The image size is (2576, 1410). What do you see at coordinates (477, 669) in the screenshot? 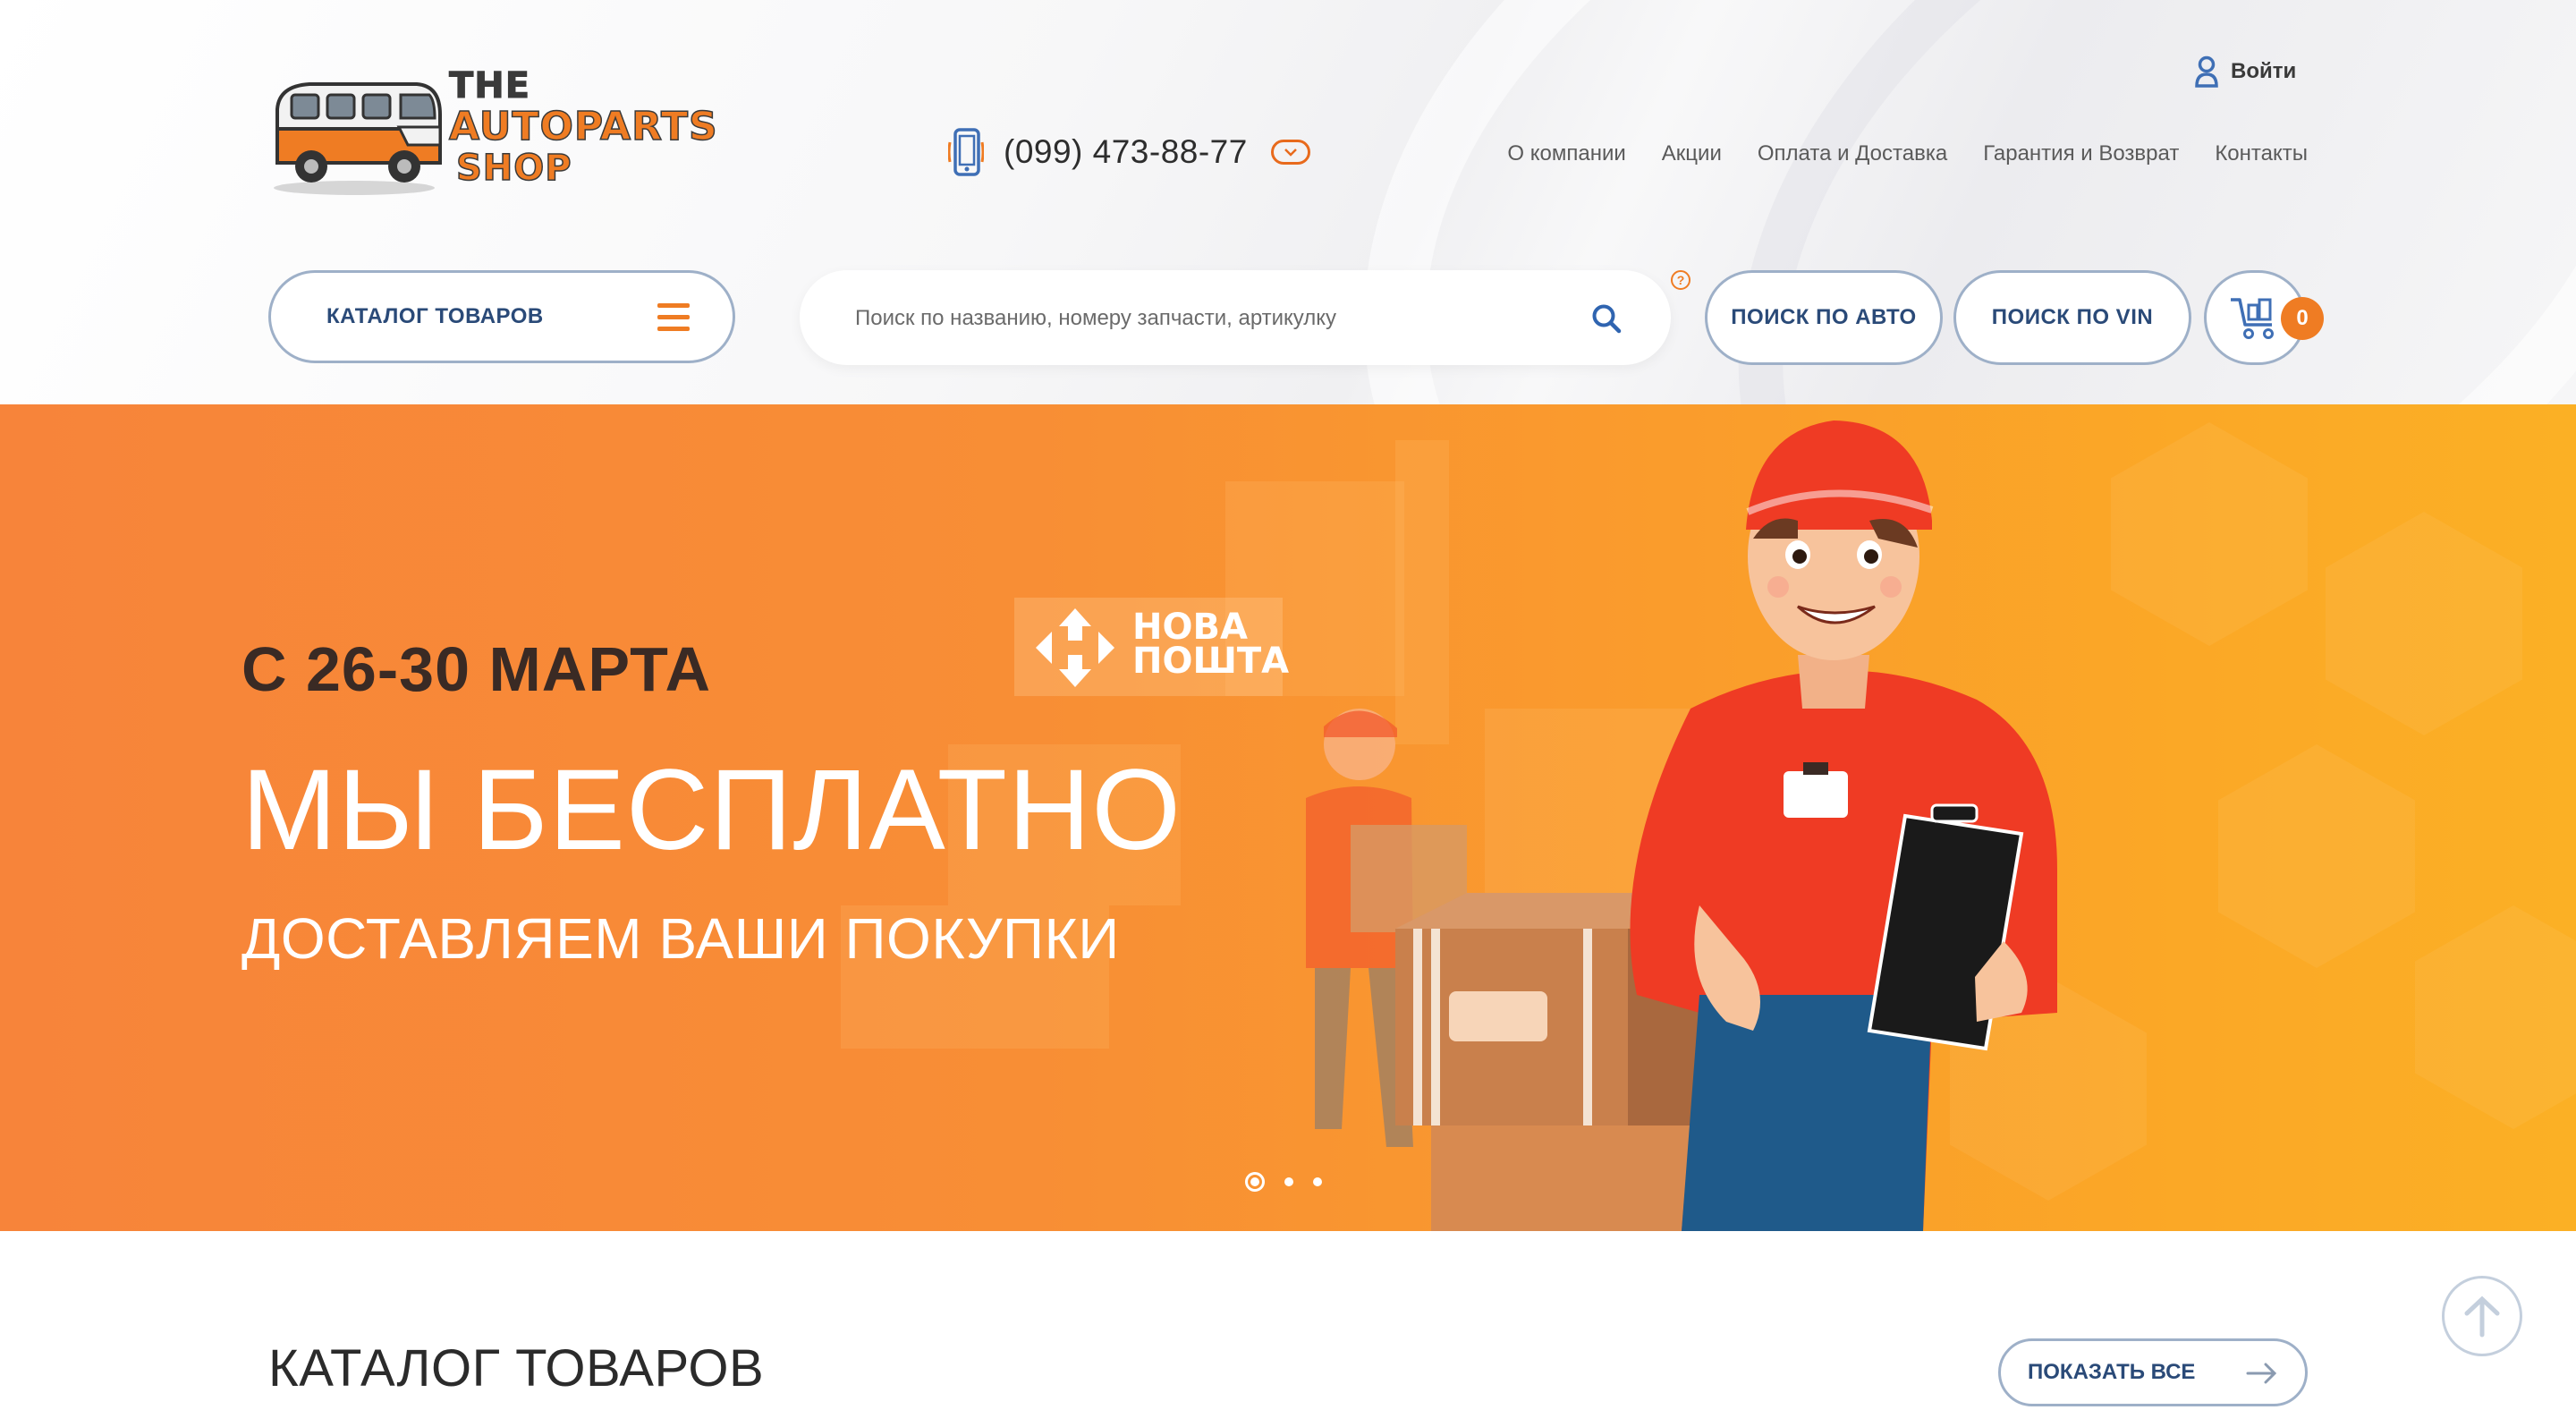
I see `hero-date: С 26-30 МАРТА` at bounding box center [477, 669].